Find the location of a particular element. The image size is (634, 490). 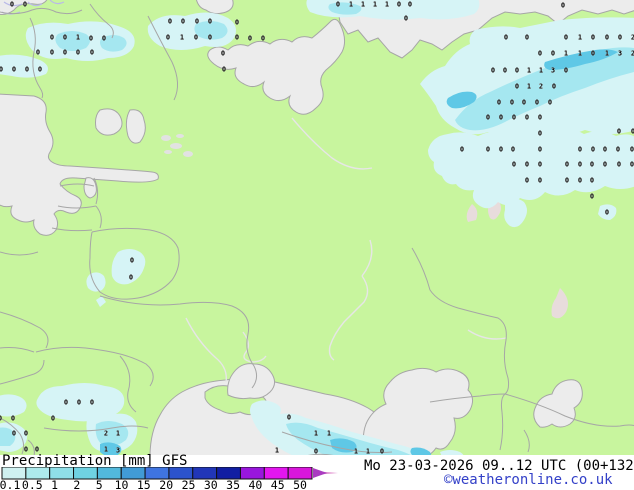

legend-scale-label: 25 is located at coordinates (189, 484).